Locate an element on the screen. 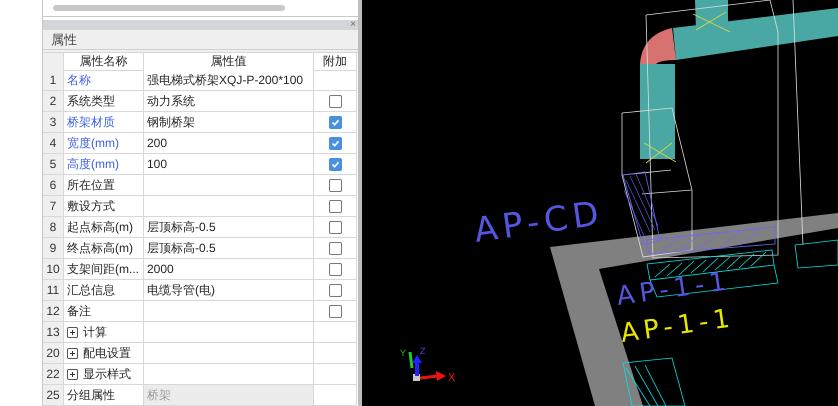 This screenshot has height=406, width=838. axis-label: Z is located at coordinates (423, 351).